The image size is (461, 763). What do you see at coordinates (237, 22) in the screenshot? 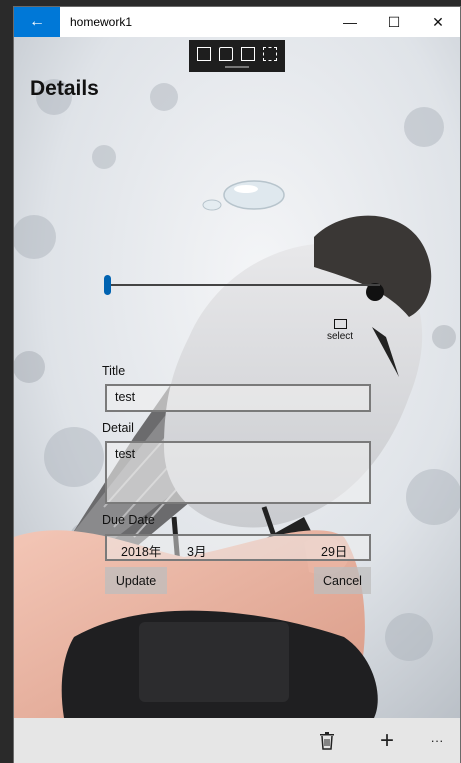
I see `title-bar: ← homework1 — ☐ ✕` at bounding box center [237, 22].